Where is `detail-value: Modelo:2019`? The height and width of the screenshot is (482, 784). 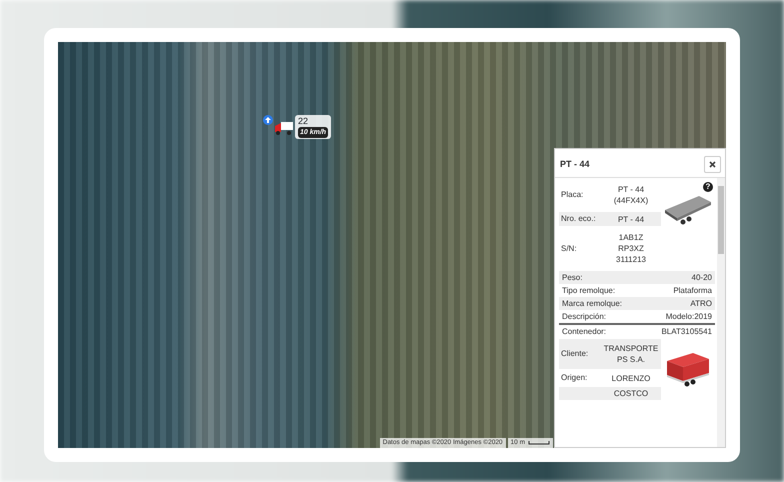 detail-value: Modelo:2019 is located at coordinates (689, 316).